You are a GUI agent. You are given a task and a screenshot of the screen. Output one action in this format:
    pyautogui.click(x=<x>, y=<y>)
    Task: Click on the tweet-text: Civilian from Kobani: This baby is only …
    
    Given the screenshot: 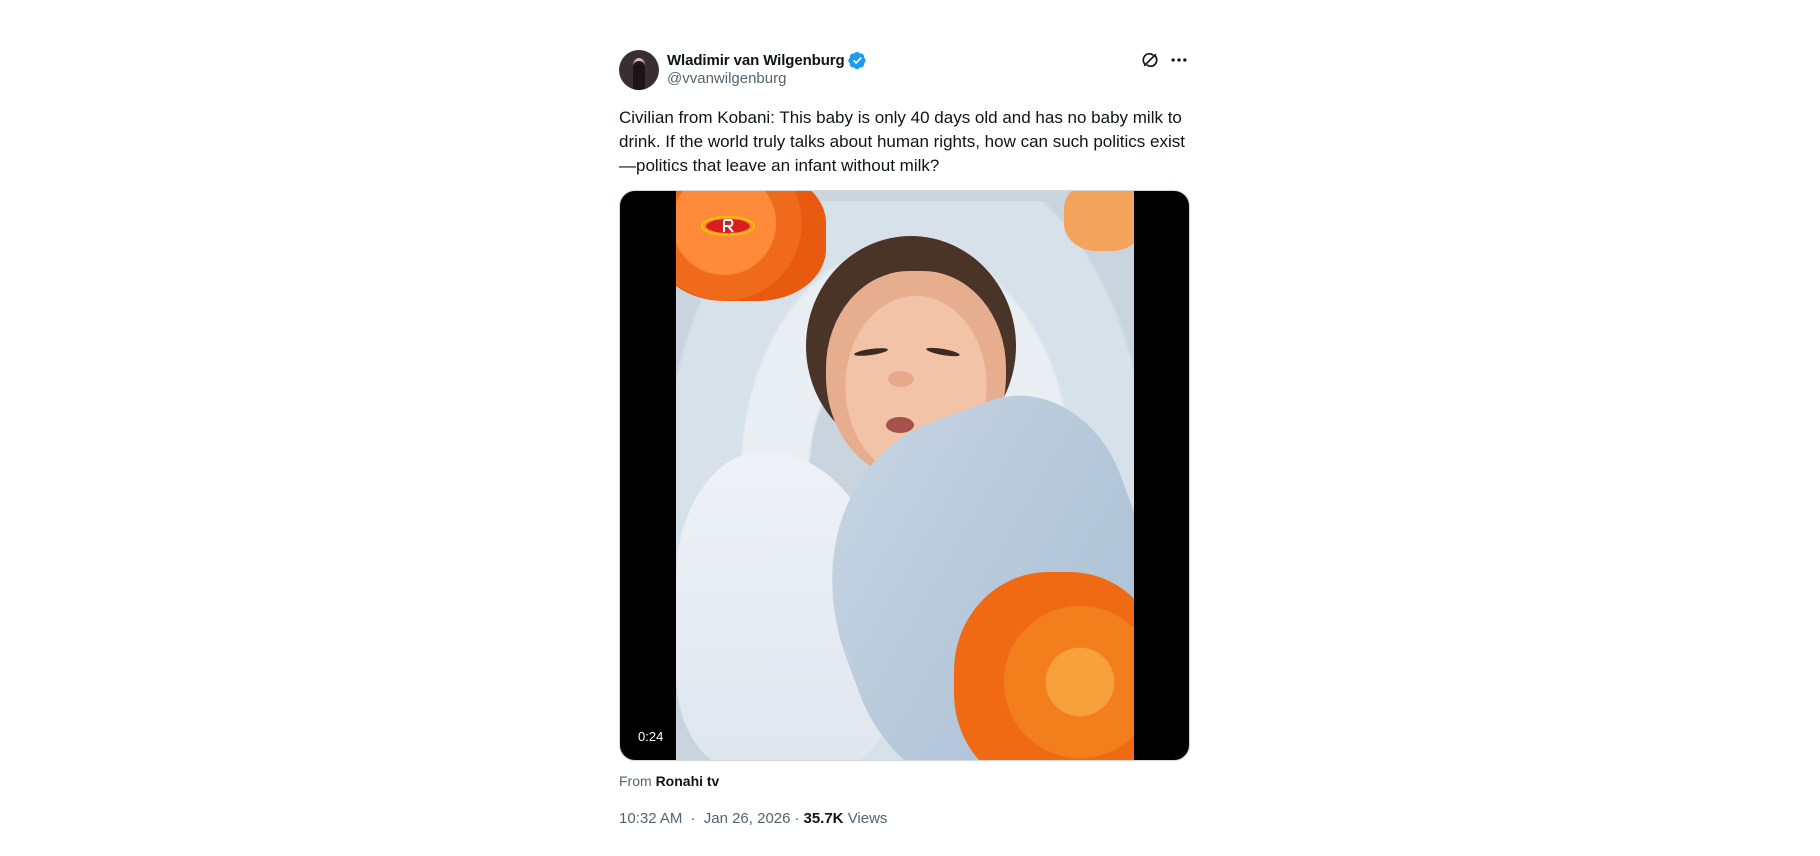 What is the action you would take?
    pyautogui.click(x=902, y=141)
    